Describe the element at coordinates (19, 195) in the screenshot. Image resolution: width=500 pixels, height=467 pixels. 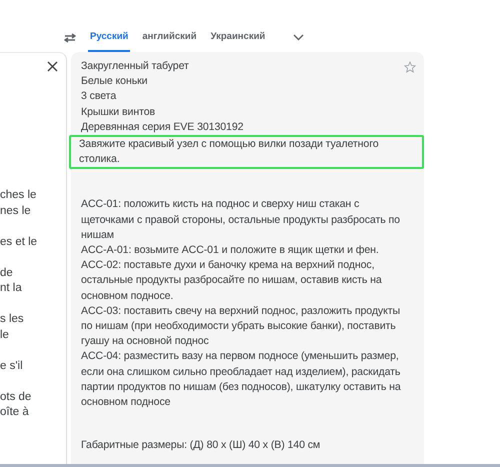
I see `source-text: ches le` at that location.